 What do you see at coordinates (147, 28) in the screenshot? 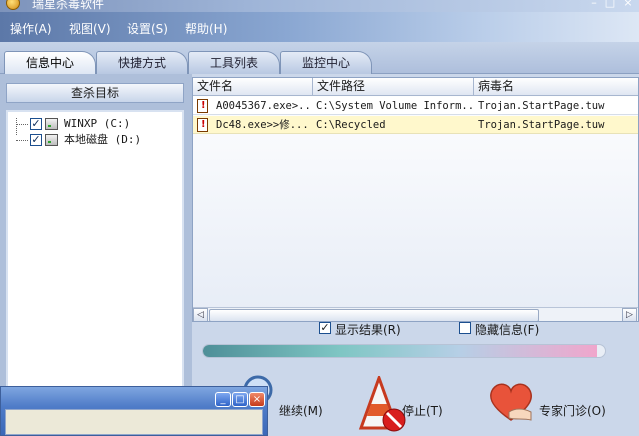
I see `menu-settings: 设置(S)` at bounding box center [147, 28].